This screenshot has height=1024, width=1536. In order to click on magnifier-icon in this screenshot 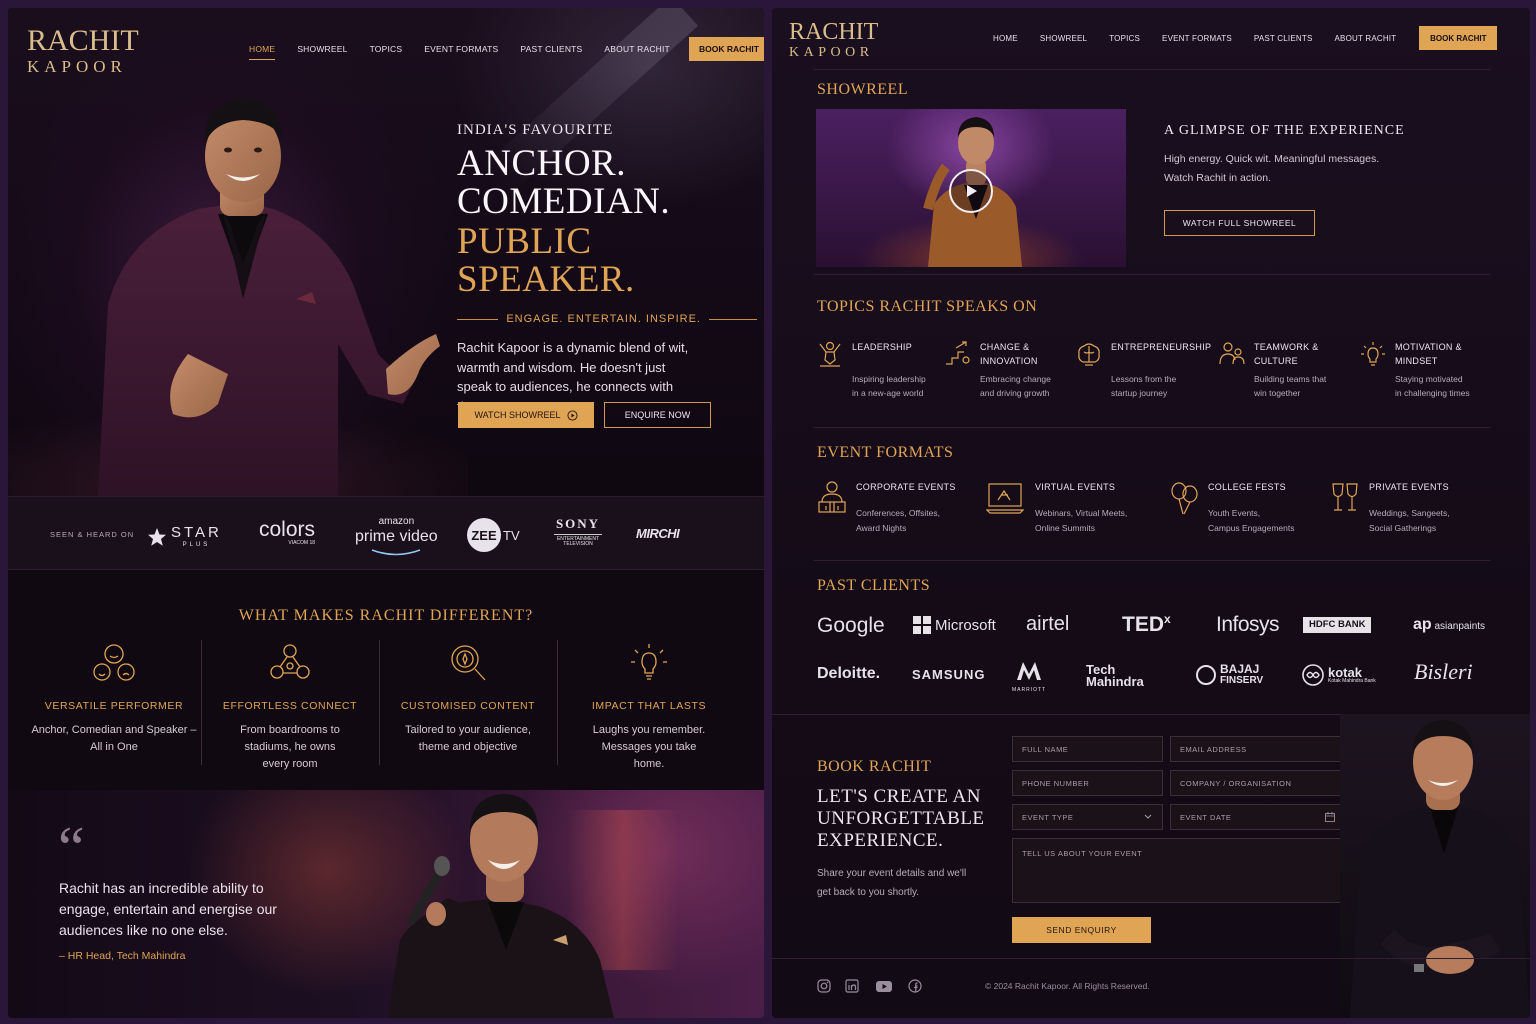, I will do `click(468, 663)`.